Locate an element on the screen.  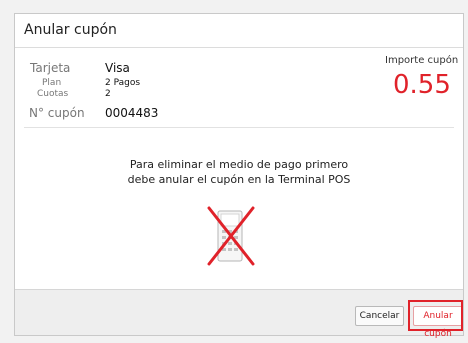
title-divider is located at coordinates (239, 47).